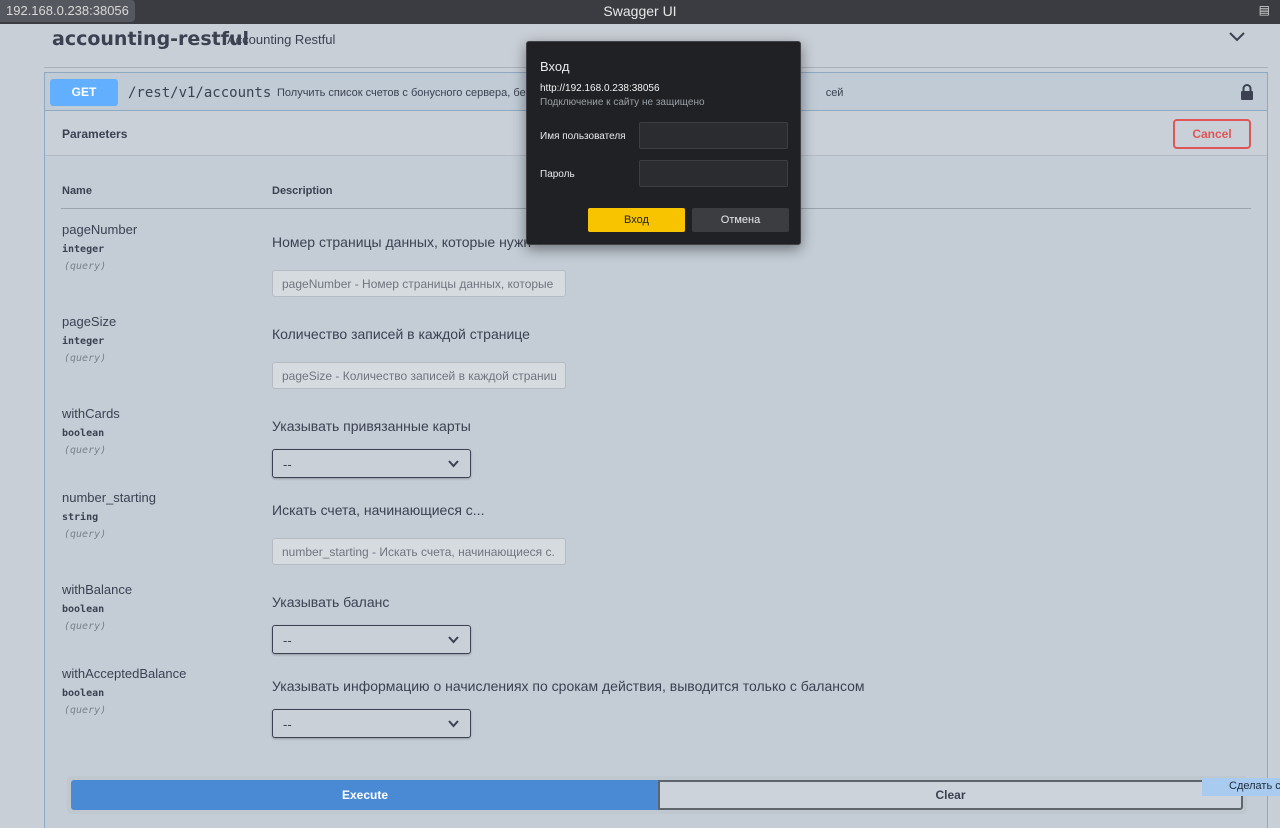  I want to click on param-name: withBalance, so click(97, 589).